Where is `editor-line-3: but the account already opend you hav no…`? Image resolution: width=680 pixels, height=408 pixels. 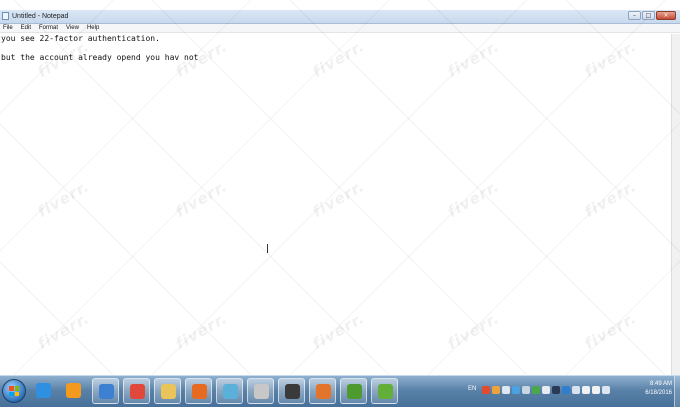 editor-line-3: but the account already opend you hav no… is located at coordinates (100, 57).